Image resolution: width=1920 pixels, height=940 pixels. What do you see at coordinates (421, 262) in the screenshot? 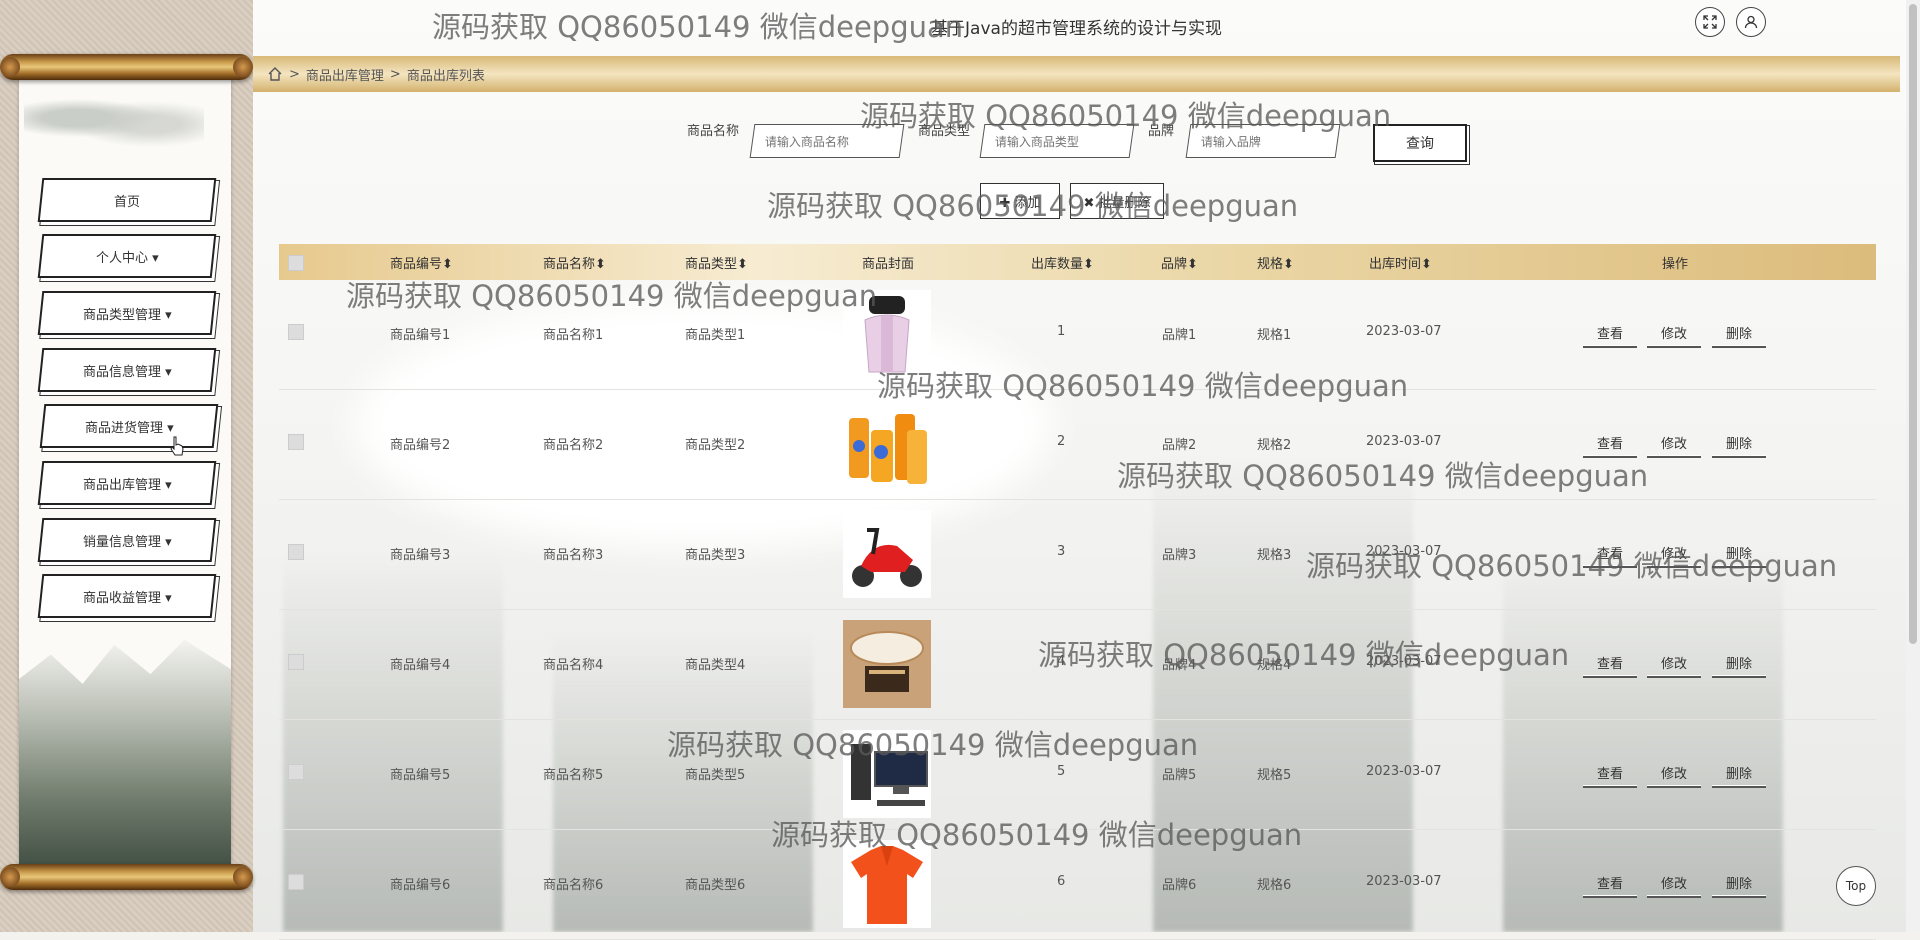
I see `header-goods-code: 商品编号⬍` at bounding box center [421, 262].